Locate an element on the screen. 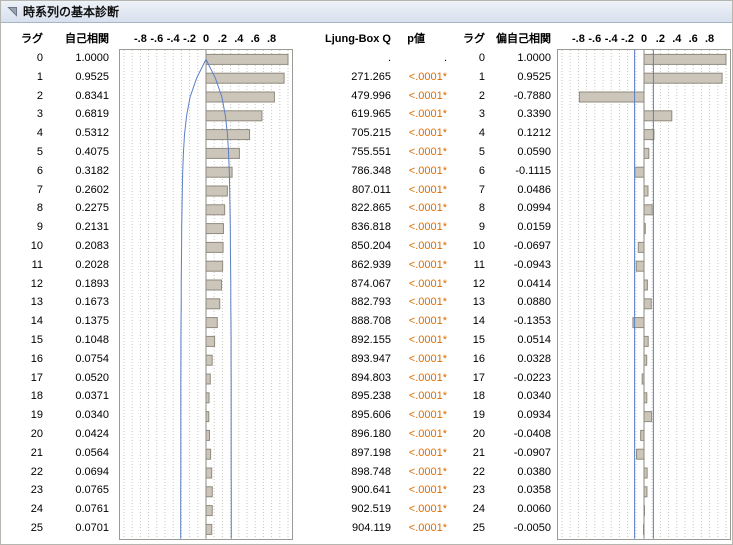  lag-cell: 11 is located at coordinates (37, 264).